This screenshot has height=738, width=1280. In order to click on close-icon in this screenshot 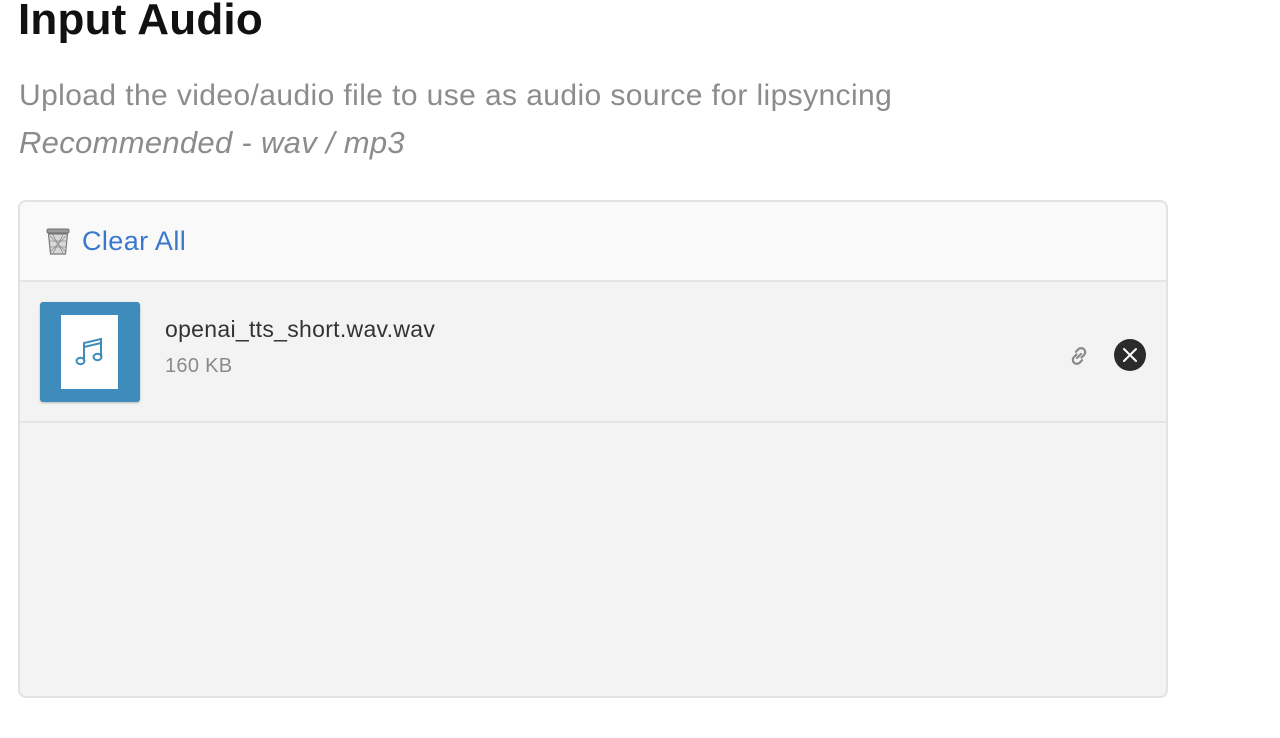, I will do `click(1130, 355)`.